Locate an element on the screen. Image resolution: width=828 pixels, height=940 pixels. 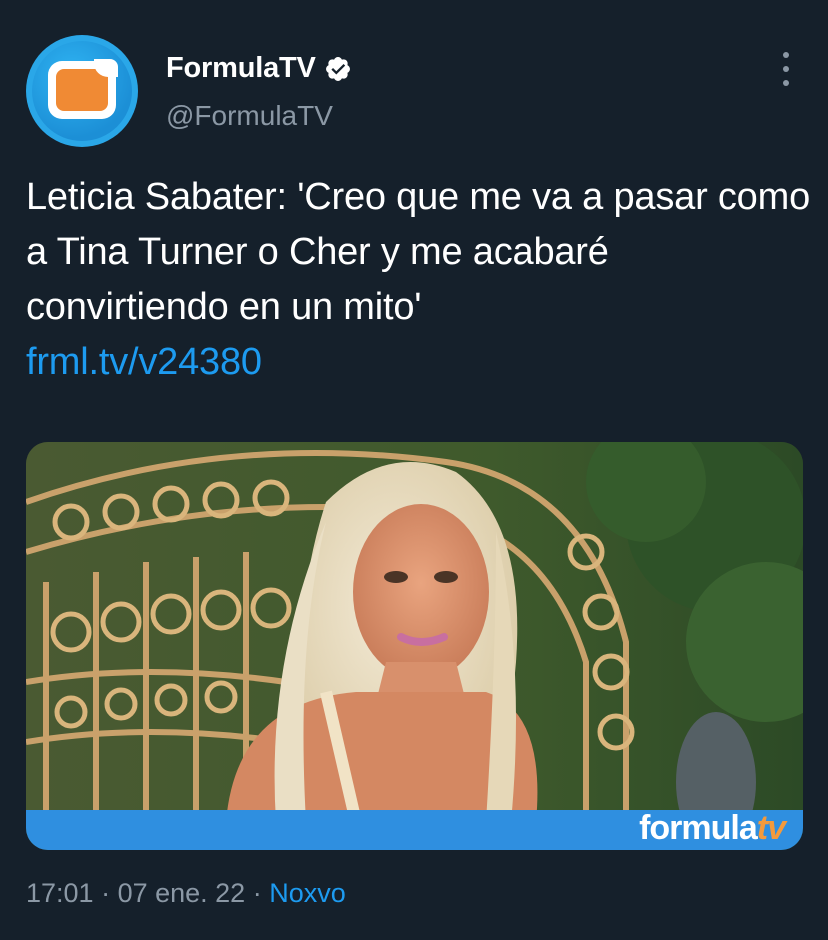
account-handle: @FormulaTV is located at coordinates (249, 116).